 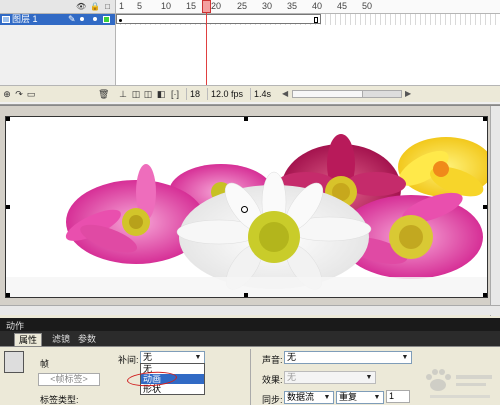 I want to click on sync-label: 同步:, so click(x=272, y=400).